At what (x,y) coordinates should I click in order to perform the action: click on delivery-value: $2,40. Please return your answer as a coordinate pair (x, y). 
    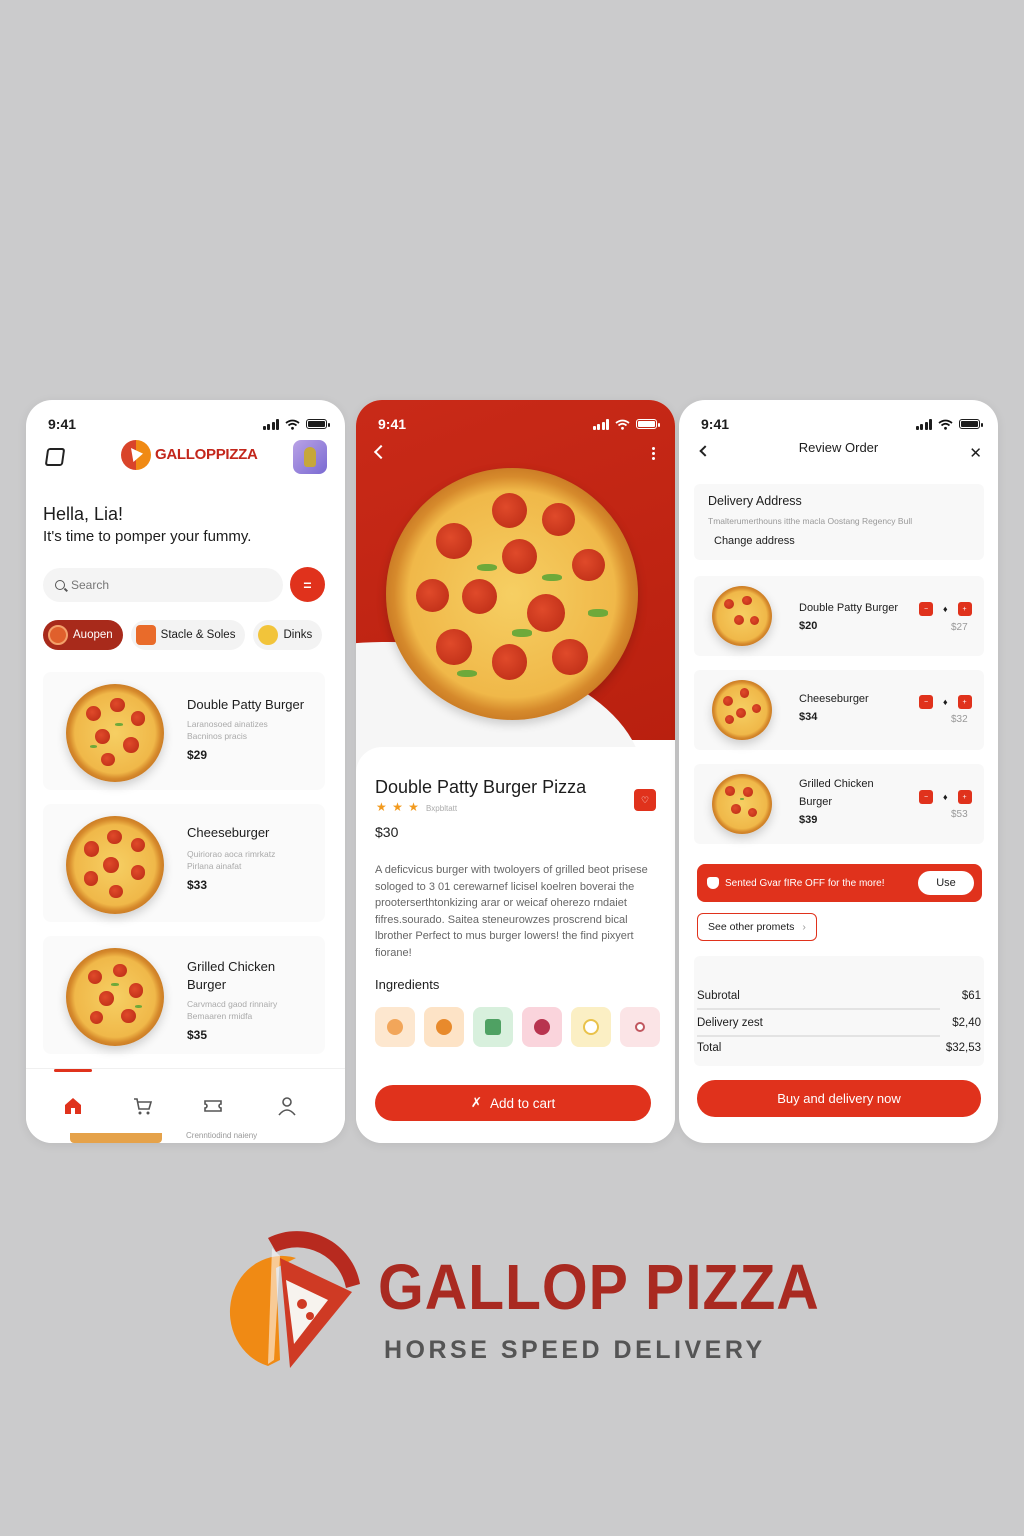
    Looking at the image, I should click on (966, 1023).